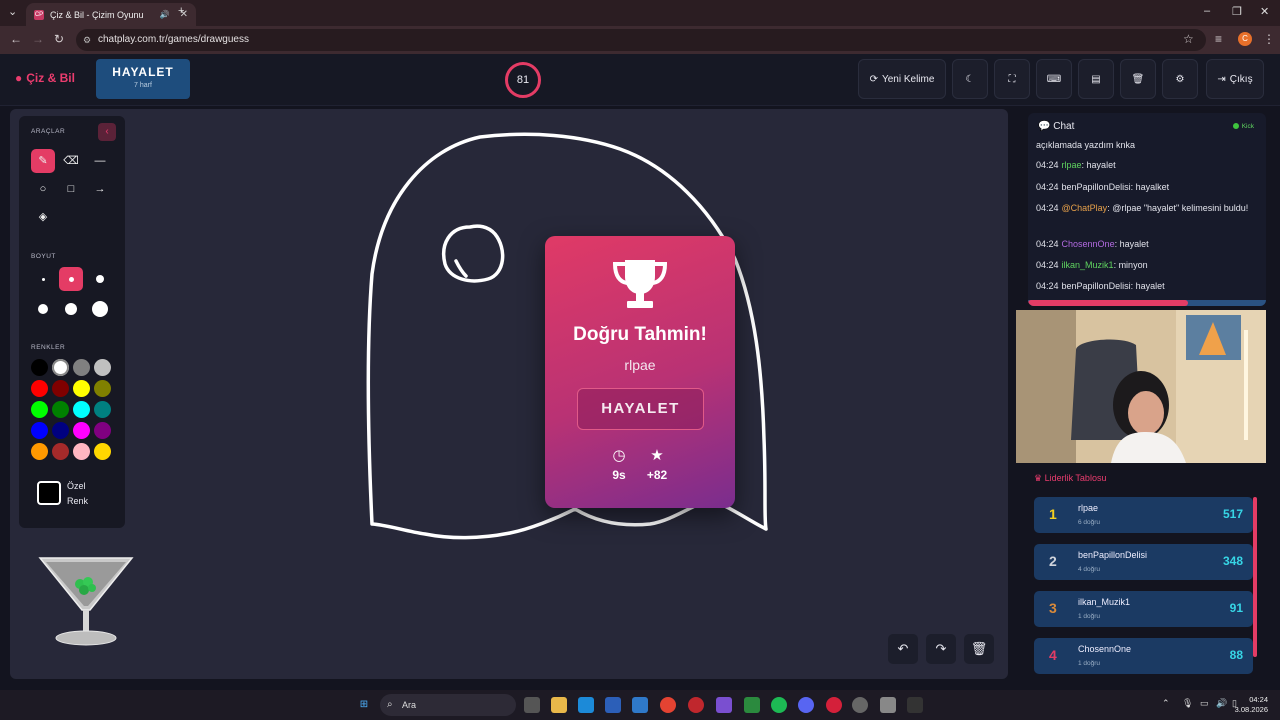 This screenshot has width=1280, height=720. Describe the element at coordinates (1180, 79) in the screenshot. I see `settings-button: ⚙` at that location.